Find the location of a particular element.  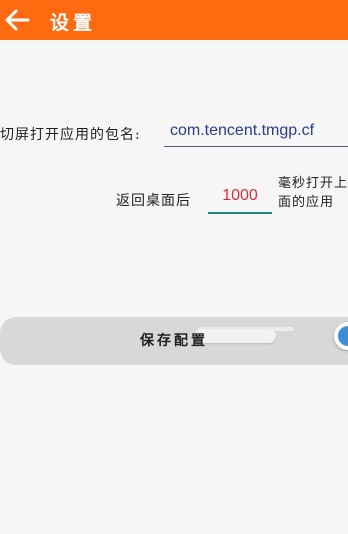

package-name-label: 切屏打开应用的包名: is located at coordinates (70, 135).